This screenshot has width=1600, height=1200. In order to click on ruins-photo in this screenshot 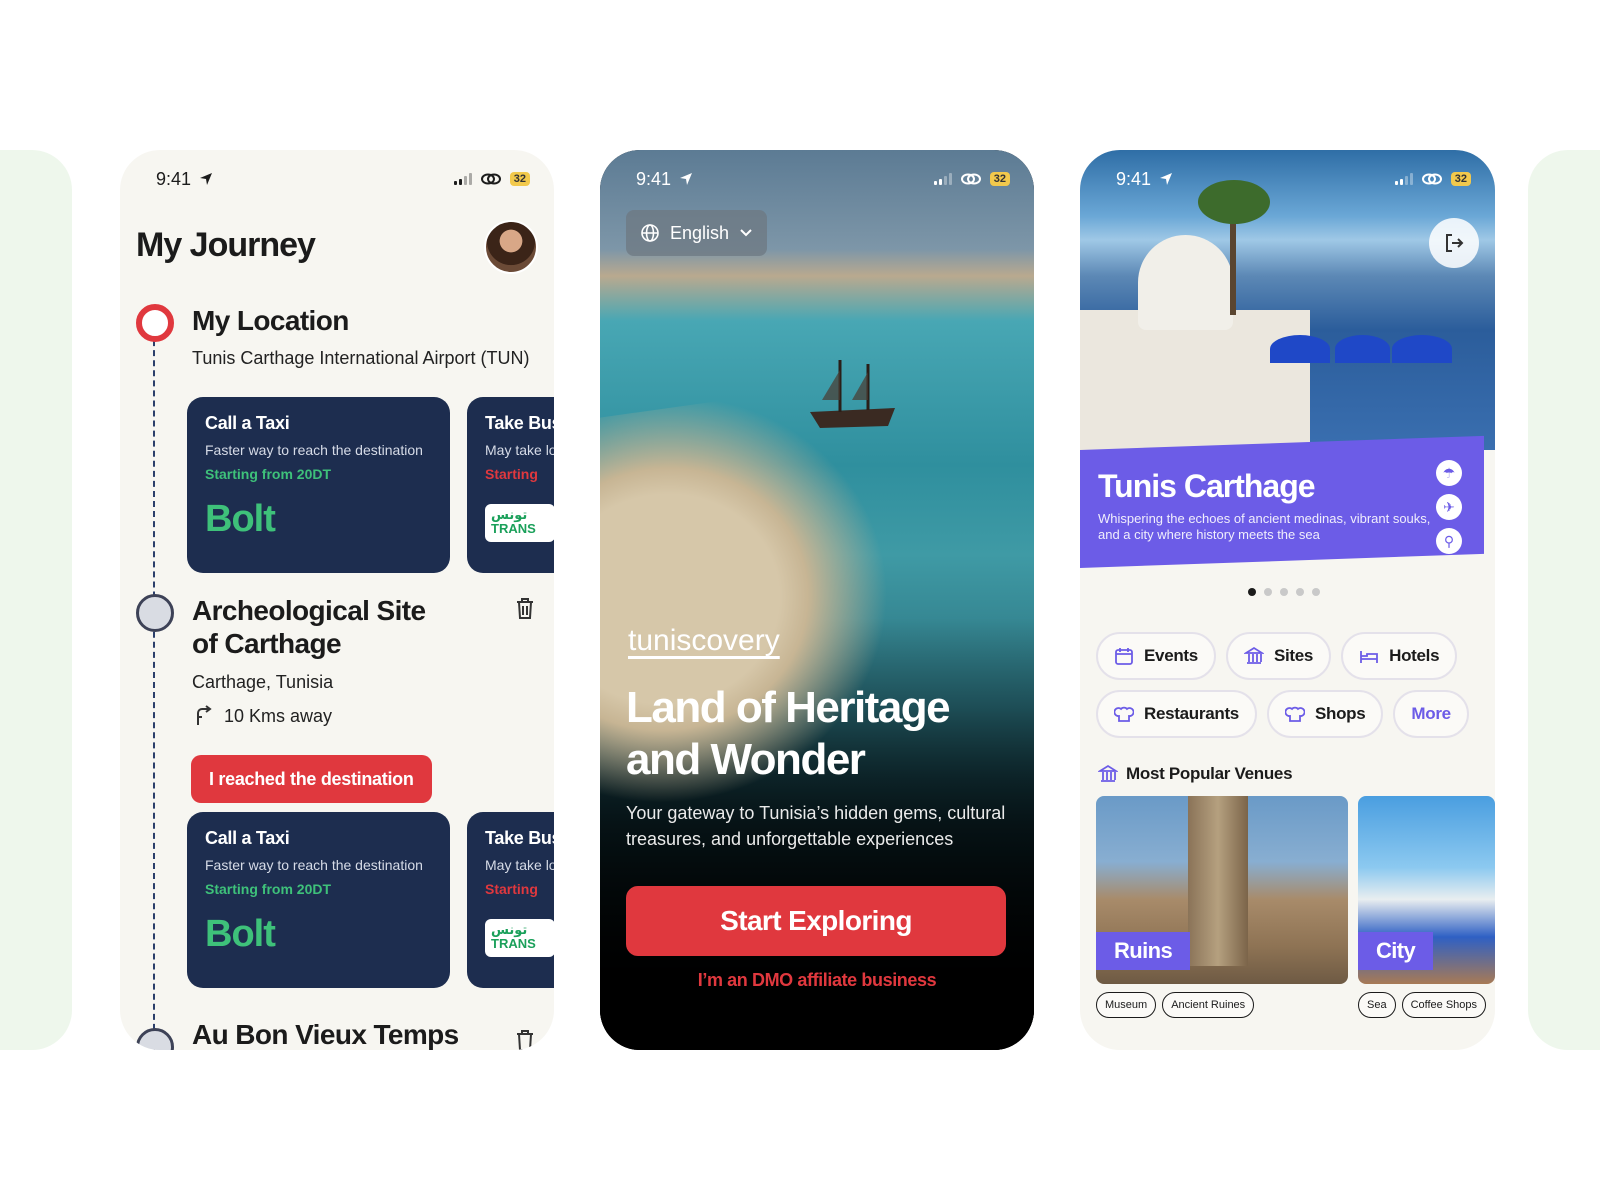, I will do `click(1218, 881)`.